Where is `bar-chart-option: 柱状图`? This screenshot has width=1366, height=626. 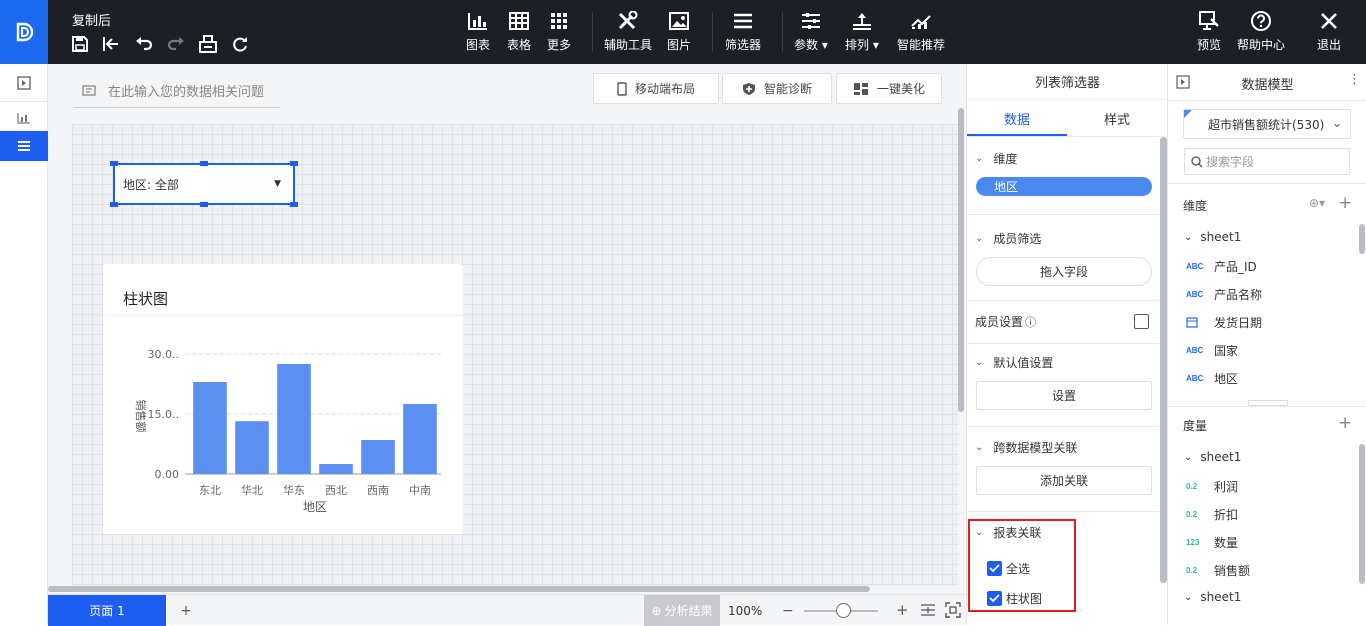
bar-chart-option: 柱状图 is located at coordinates (1014, 598).